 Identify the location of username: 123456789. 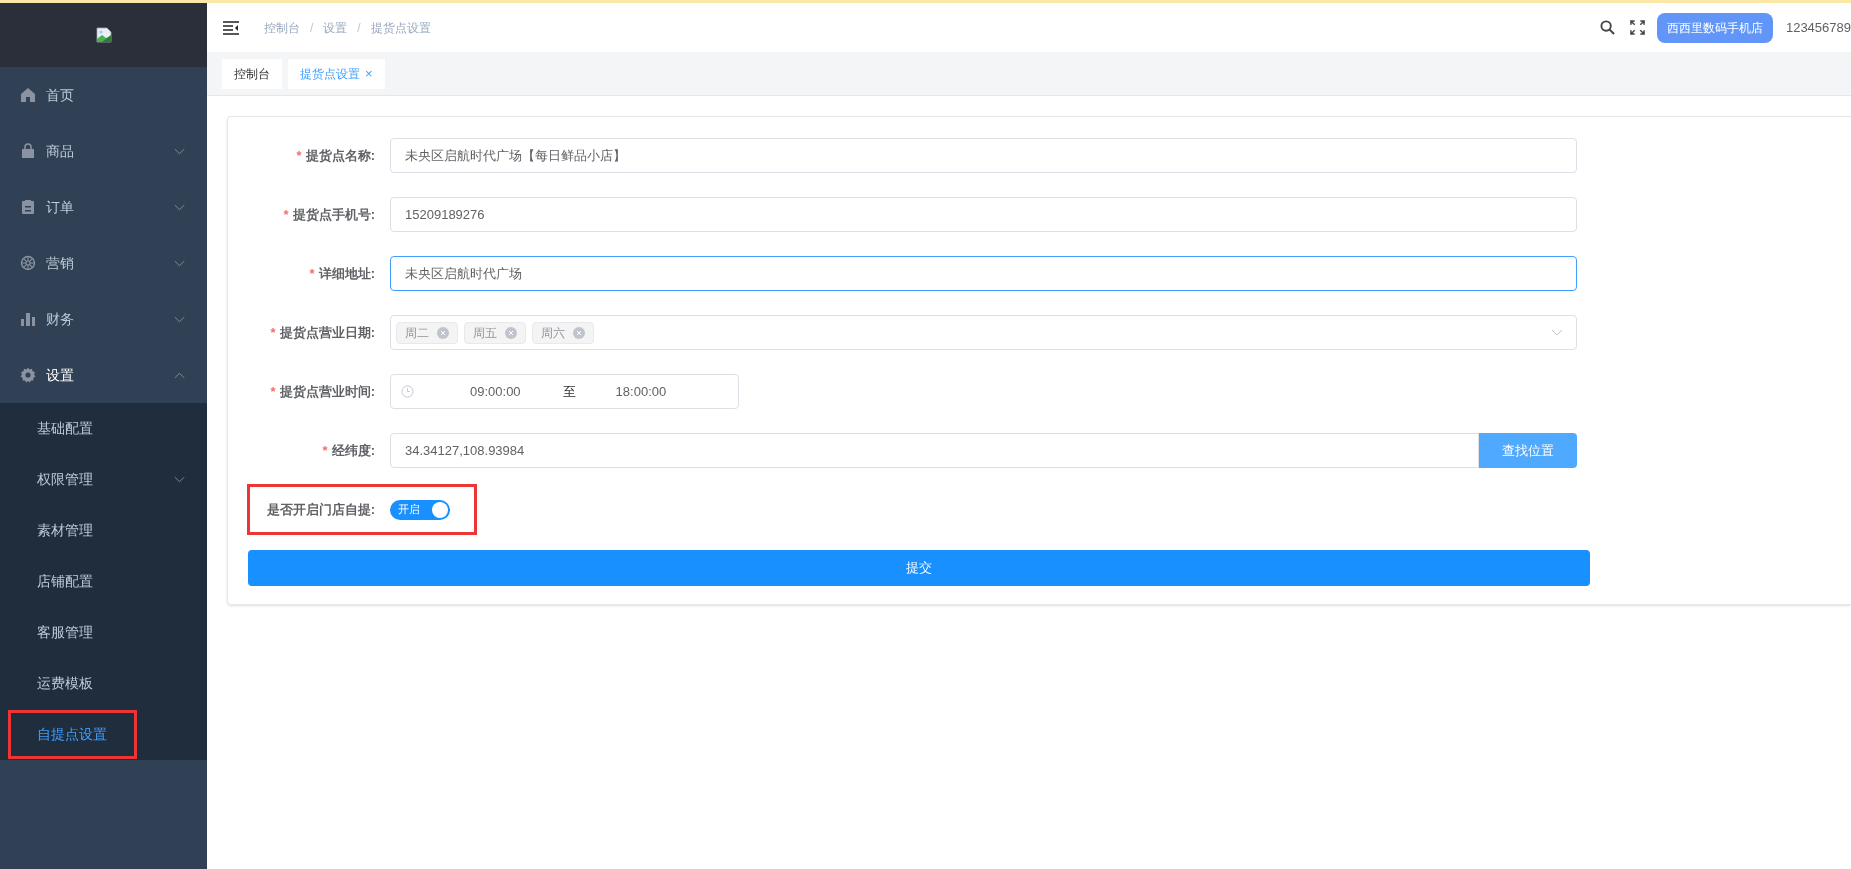
(1818, 27).